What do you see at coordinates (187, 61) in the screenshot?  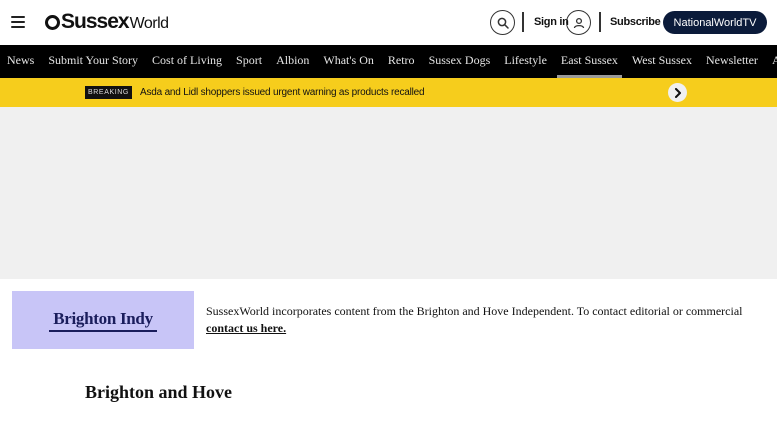 I see `nav-item-cost-of-living: Cost of Living` at bounding box center [187, 61].